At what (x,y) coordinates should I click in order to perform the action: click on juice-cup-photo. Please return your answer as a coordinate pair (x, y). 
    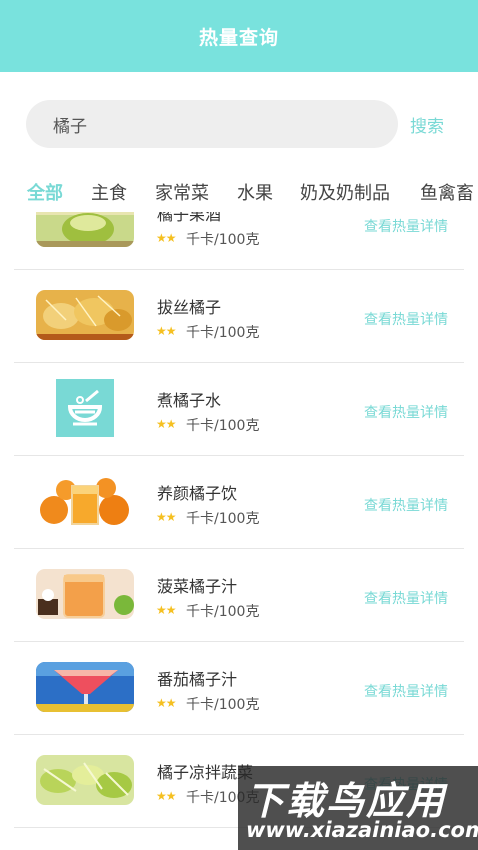
    Looking at the image, I should click on (85, 594).